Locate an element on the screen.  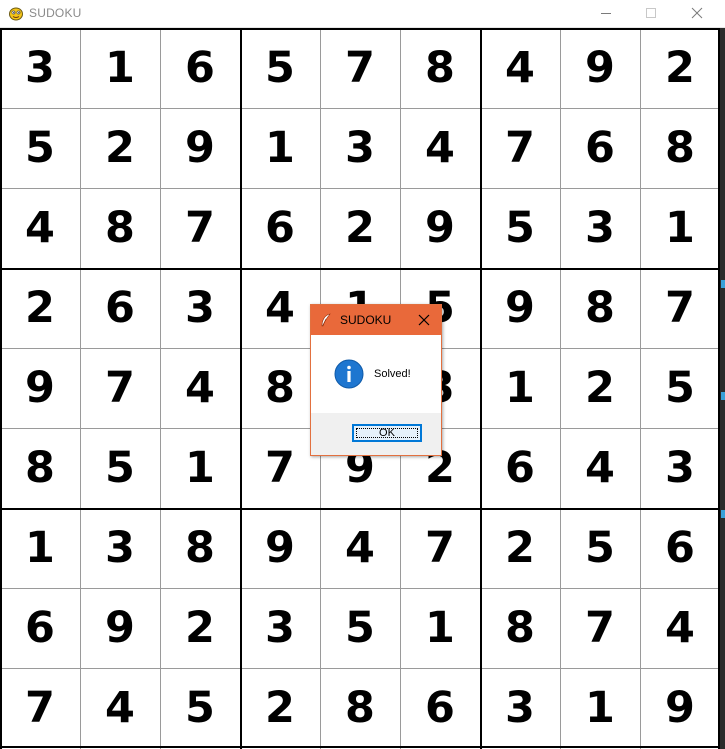
dialog-footer: OK is located at coordinates (376, 434).